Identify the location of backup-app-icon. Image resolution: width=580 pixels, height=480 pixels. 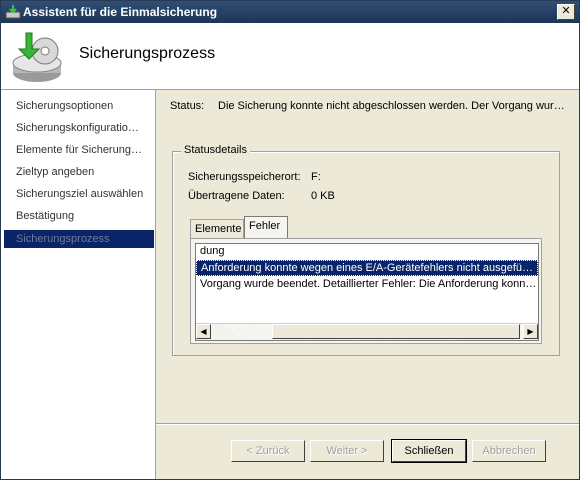
(13, 12).